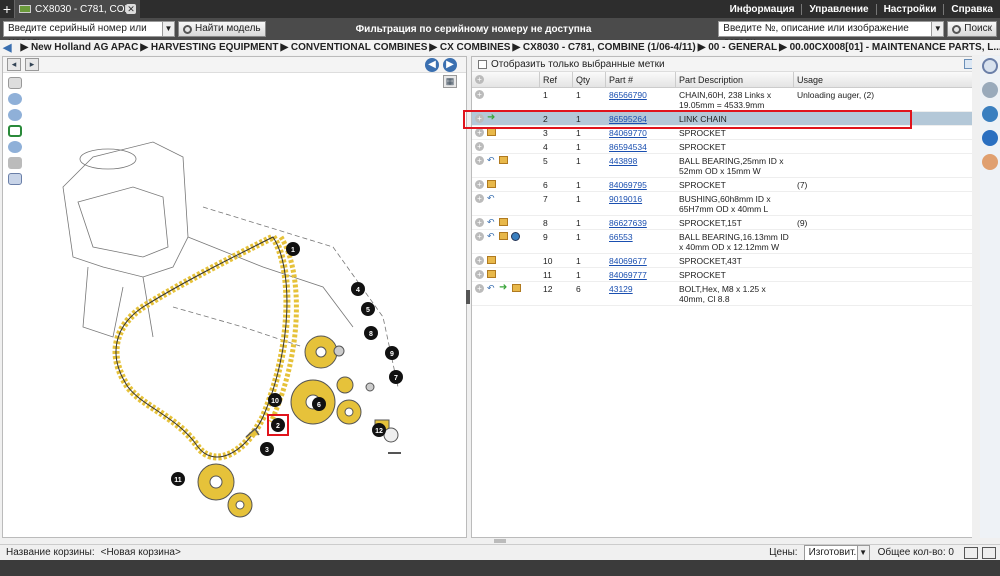 The image size is (1000, 576). What do you see at coordinates (14, 64) in the screenshot?
I see `prev-page-icon: ◂` at bounding box center [14, 64].